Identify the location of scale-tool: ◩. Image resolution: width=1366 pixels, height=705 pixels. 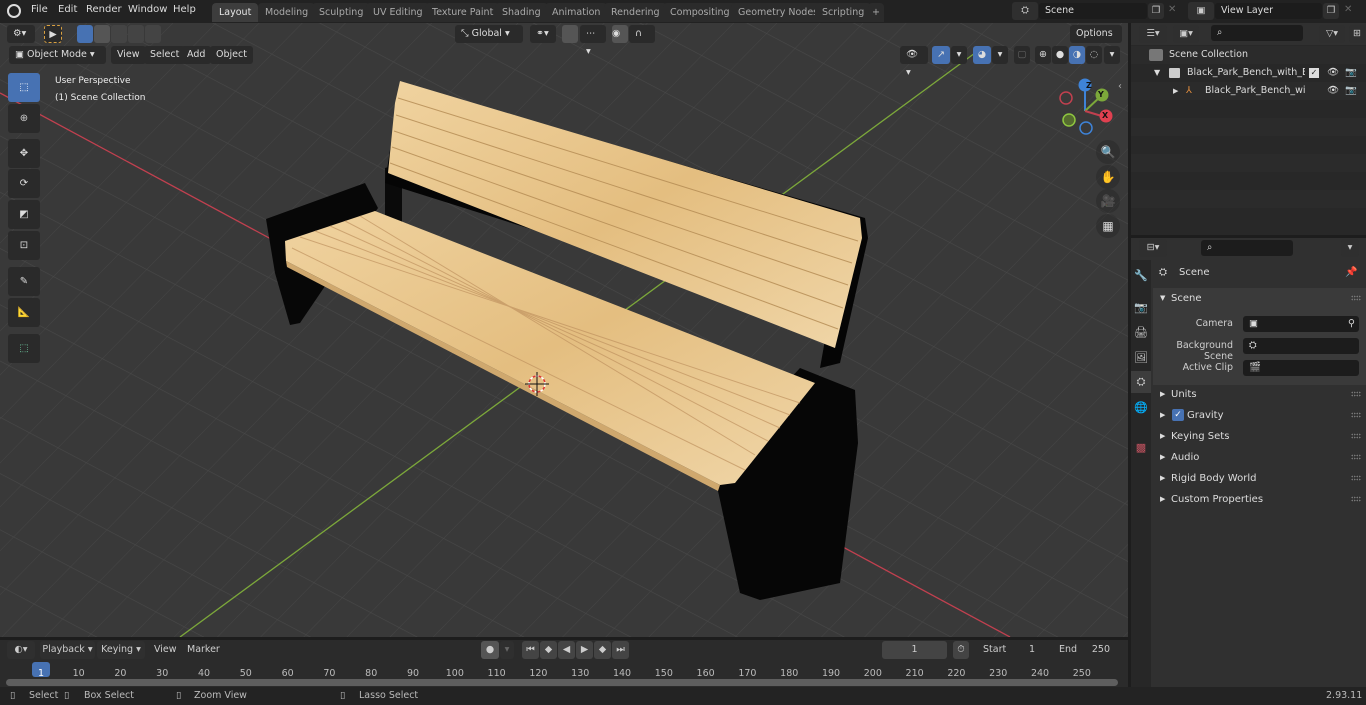
(24, 214).